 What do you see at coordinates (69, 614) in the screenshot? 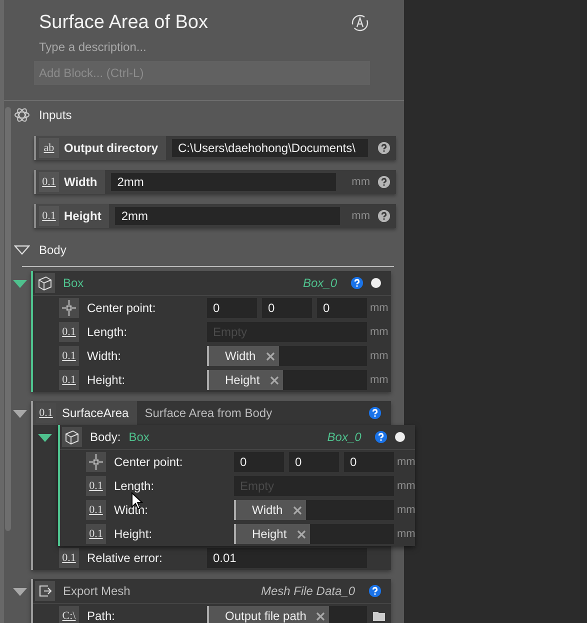
I see `type-icon: C:\` at bounding box center [69, 614].